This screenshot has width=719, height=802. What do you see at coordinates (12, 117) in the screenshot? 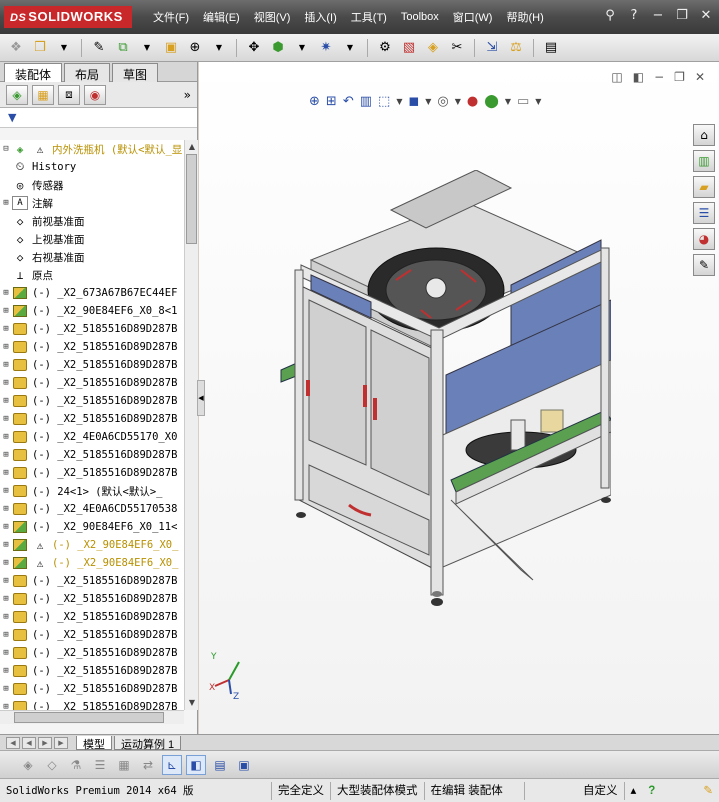
I see `filter-icon: ▼` at bounding box center [12, 117].